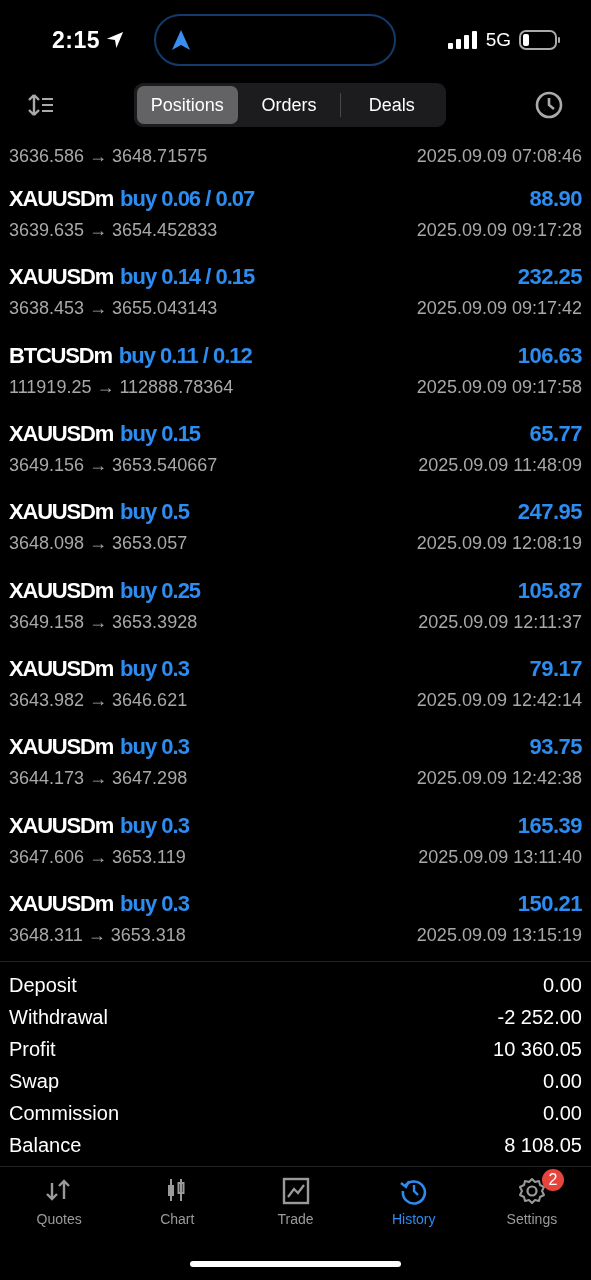  I want to click on order-volume: buy 0.5, so click(154, 512).